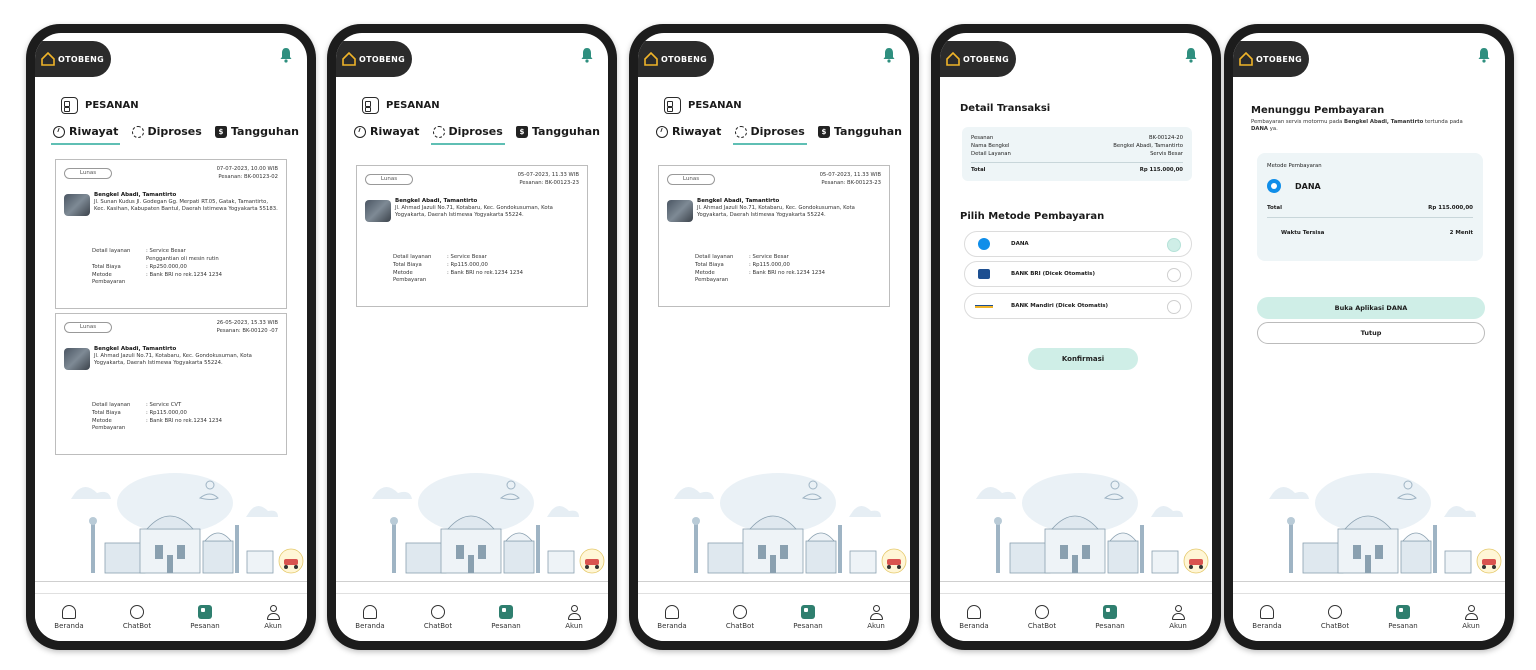 The image size is (1536, 670). What do you see at coordinates (1371, 308) in the screenshot?
I see `open-dana-button: Buka Aplikasi DANA` at bounding box center [1371, 308].